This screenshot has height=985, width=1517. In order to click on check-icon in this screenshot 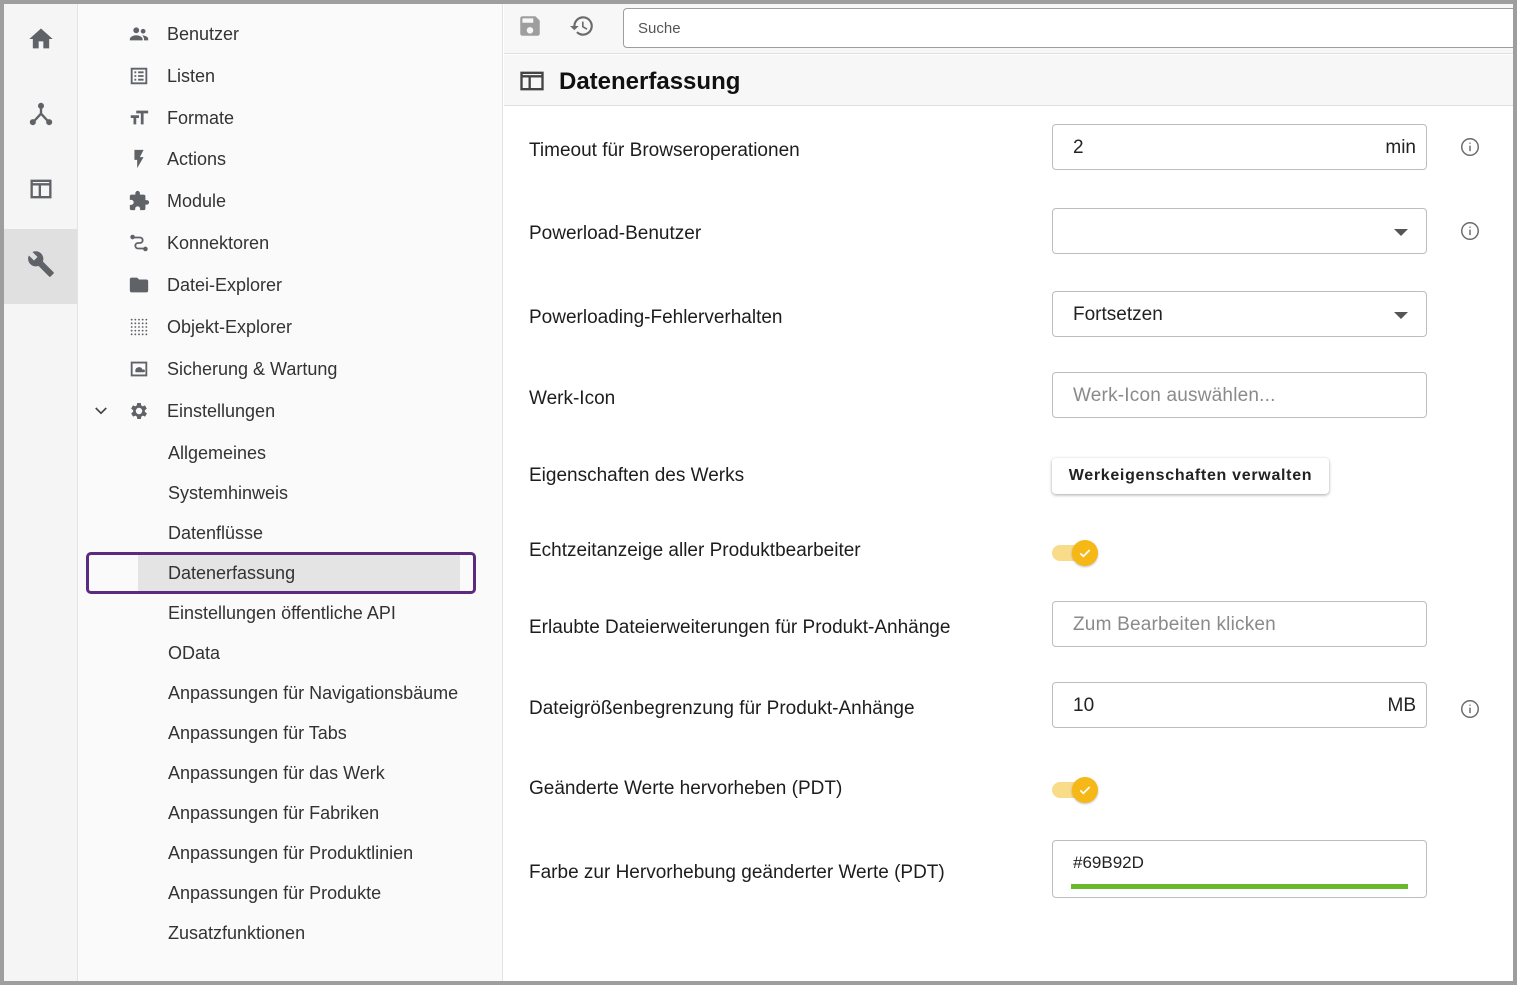, I will do `click(1085, 790)`.